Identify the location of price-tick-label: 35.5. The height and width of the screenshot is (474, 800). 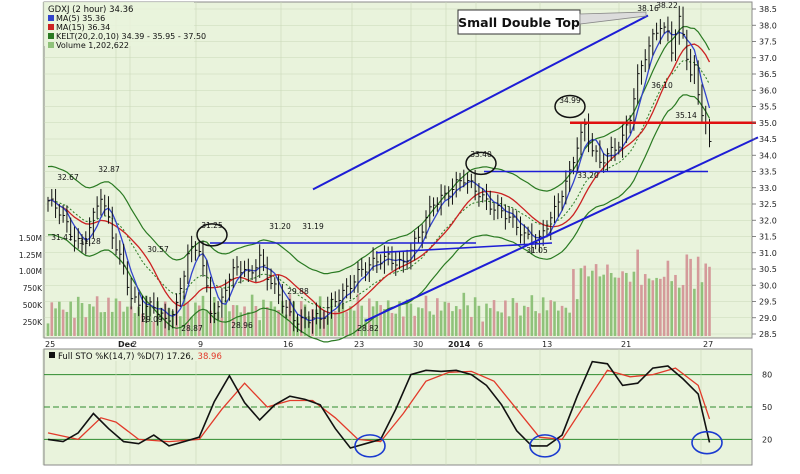
(768, 107).